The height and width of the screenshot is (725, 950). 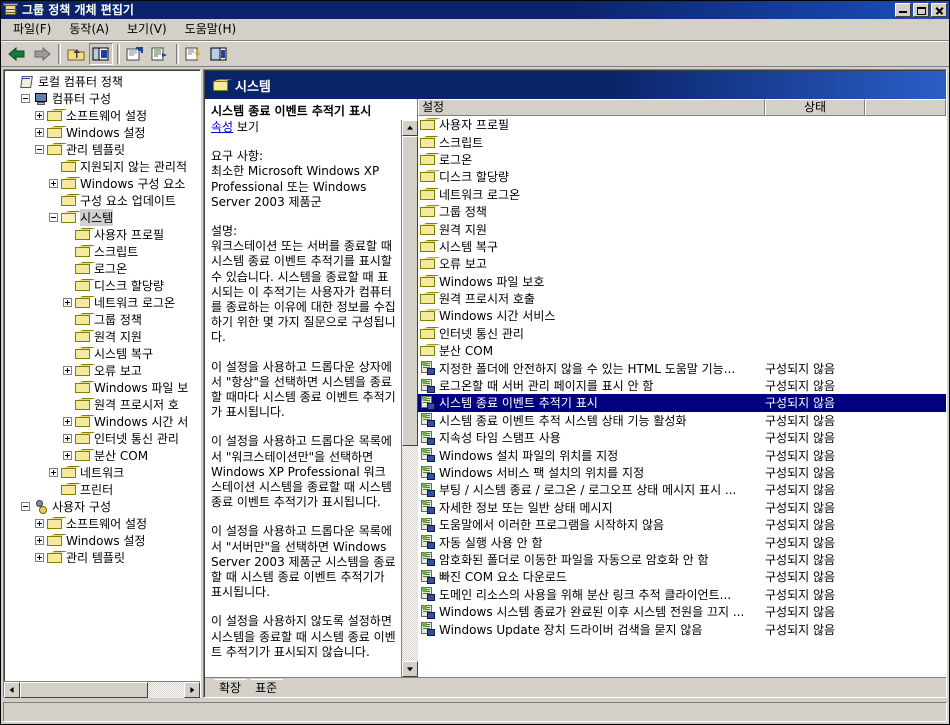 What do you see at coordinates (903, 10) in the screenshot?
I see `minimize-button` at bounding box center [903, 10].